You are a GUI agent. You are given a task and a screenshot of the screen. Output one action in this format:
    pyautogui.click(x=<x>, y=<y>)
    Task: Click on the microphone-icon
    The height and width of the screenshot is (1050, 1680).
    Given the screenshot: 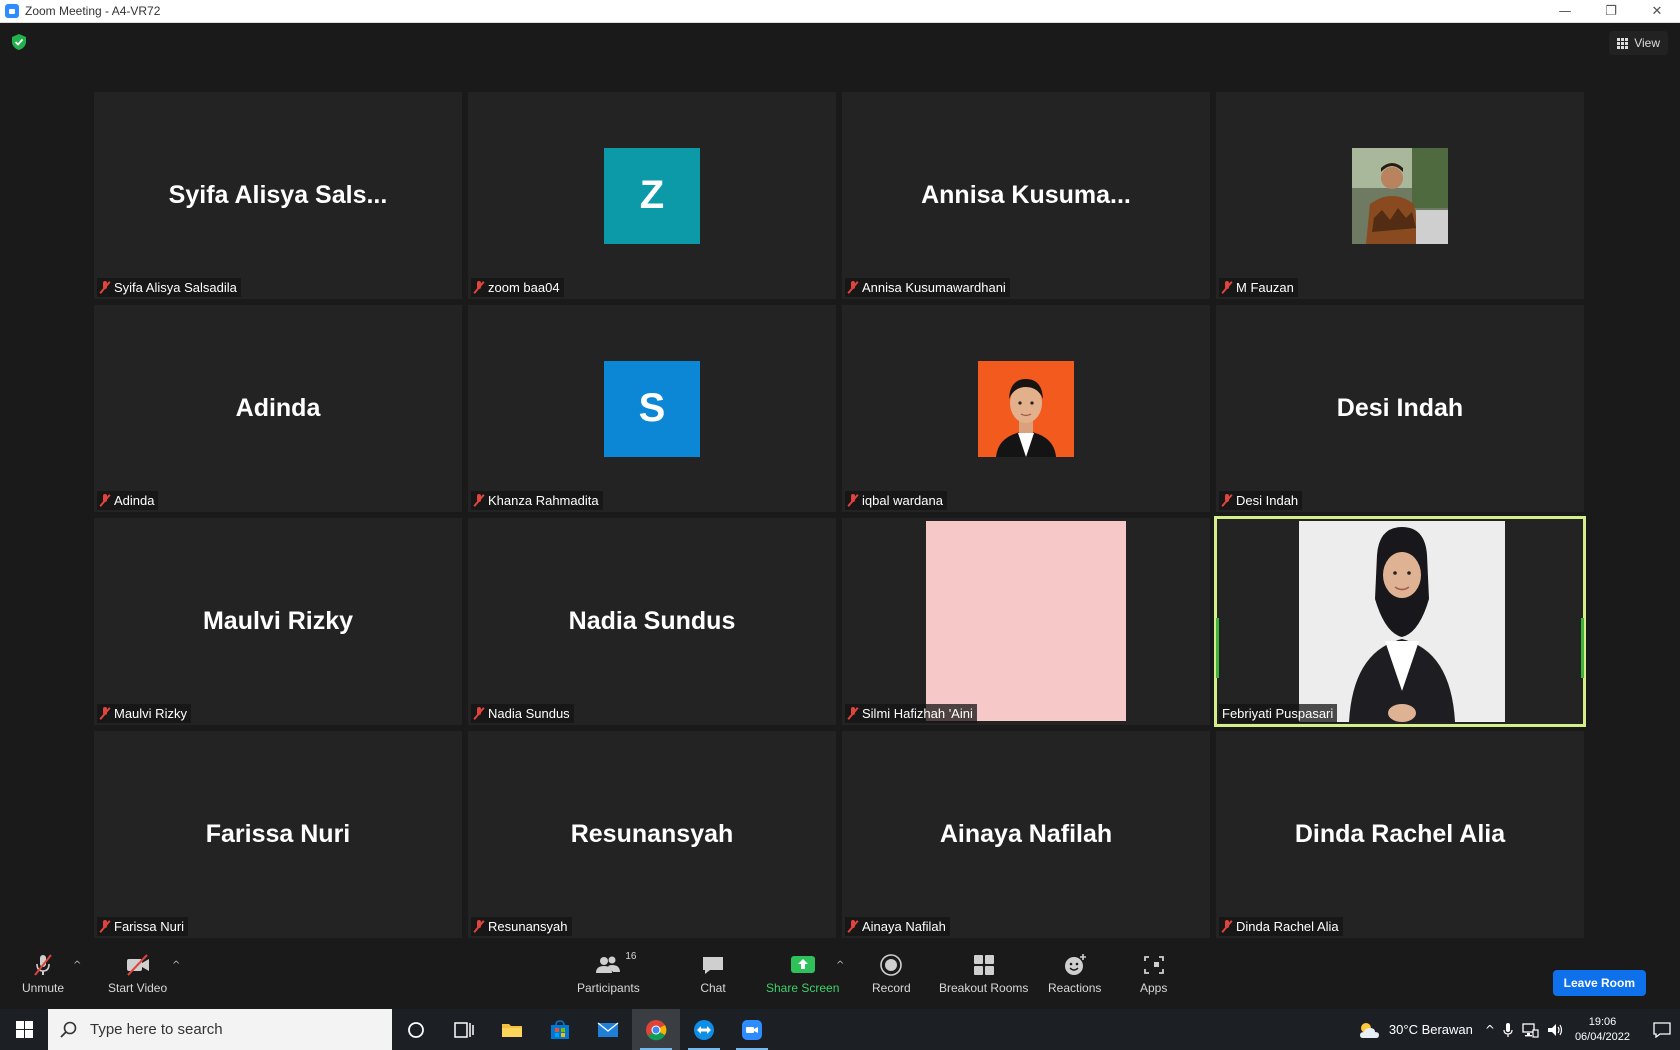 What is the action you would take?
    pyautogui.click(x=1508, y=1030)
    